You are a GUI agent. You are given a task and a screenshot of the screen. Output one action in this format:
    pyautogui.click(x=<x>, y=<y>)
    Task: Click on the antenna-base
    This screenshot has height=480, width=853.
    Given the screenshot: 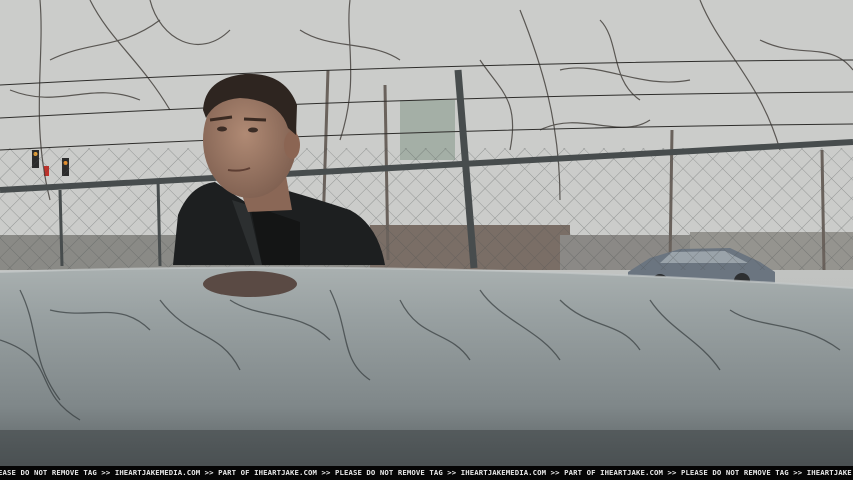 What is the action you would take?
    pyautogui.click(x=250, y=284)
    